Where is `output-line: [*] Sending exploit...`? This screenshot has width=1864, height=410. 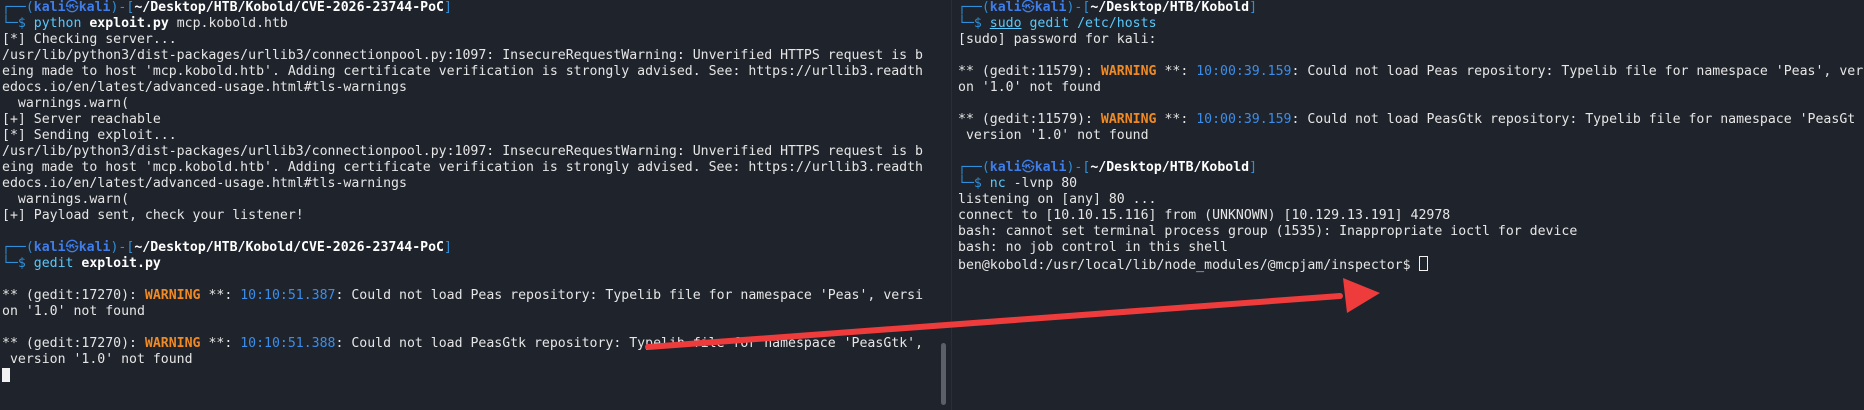 output-line: [*] Sending exploit... is located at coordinates (89, 135).